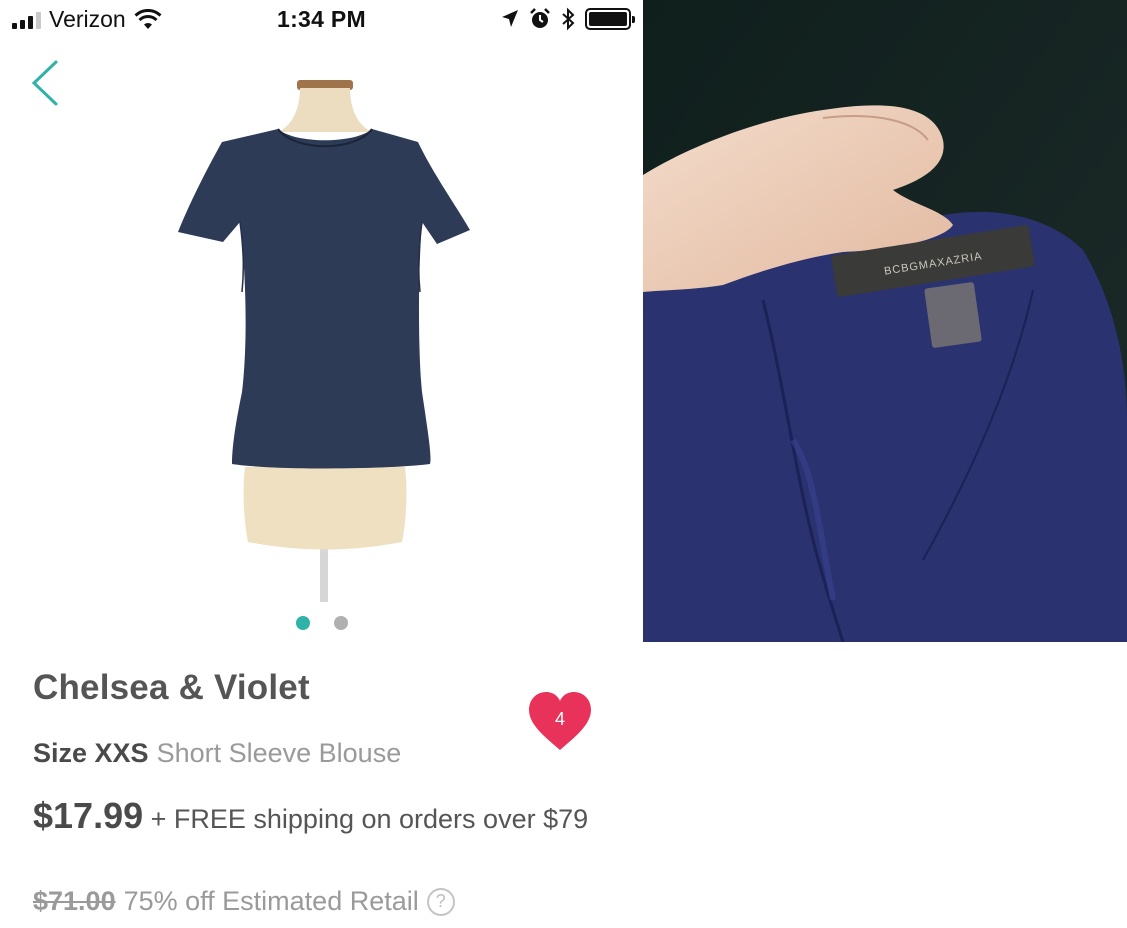 This screenshot has width=1127, height=928. I want to click on shipping-note: + FREE shipping on orders over $79, so click(369, 819).